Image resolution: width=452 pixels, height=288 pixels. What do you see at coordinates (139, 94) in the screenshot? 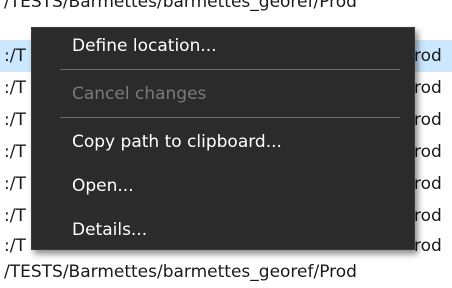
I see `menu-item-cancel-changes: Cancel changes` at bounding box center [139, 94].